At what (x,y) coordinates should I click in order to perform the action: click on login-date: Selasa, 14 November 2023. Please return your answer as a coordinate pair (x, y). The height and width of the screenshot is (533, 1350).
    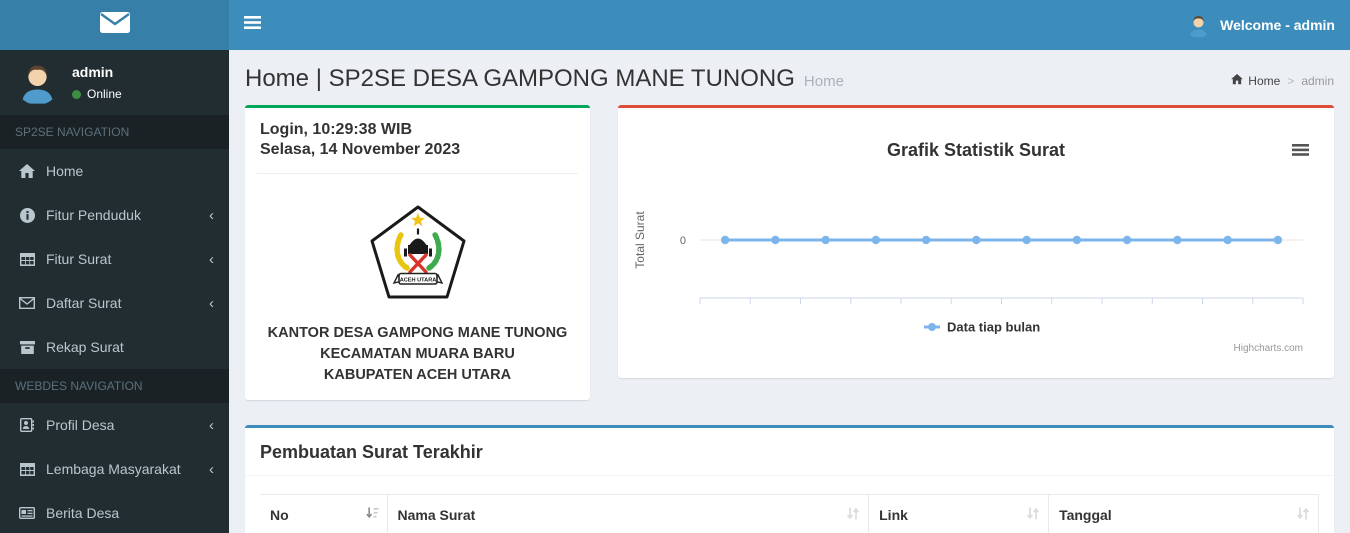
    Looking at the image, I should click on (360, 149).